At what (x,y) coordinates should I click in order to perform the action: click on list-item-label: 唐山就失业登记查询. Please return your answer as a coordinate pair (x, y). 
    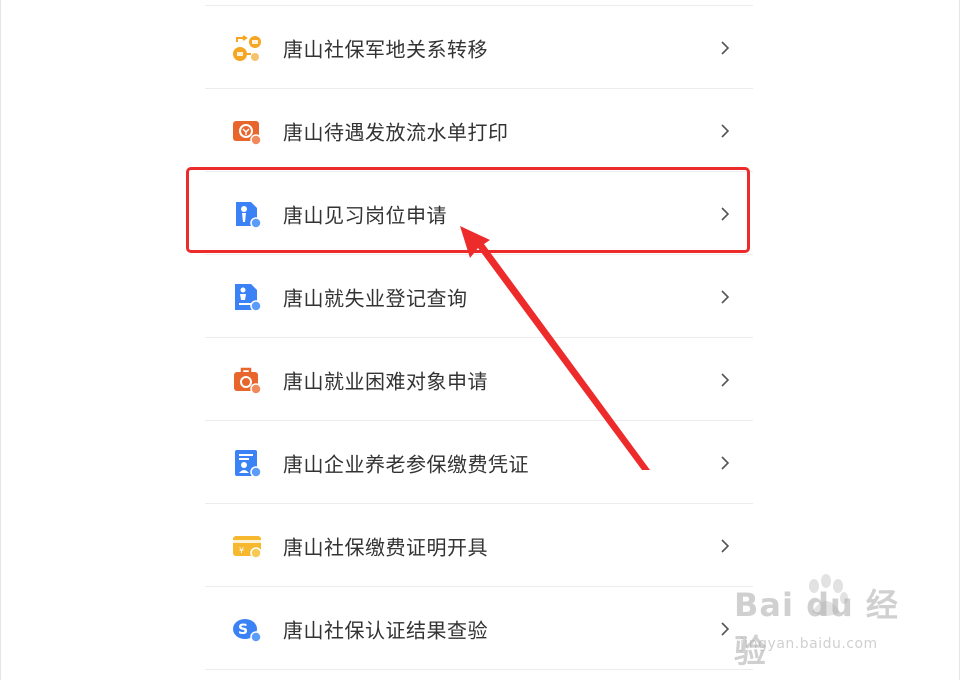
    Looking at the image, I should click on (375, 298).